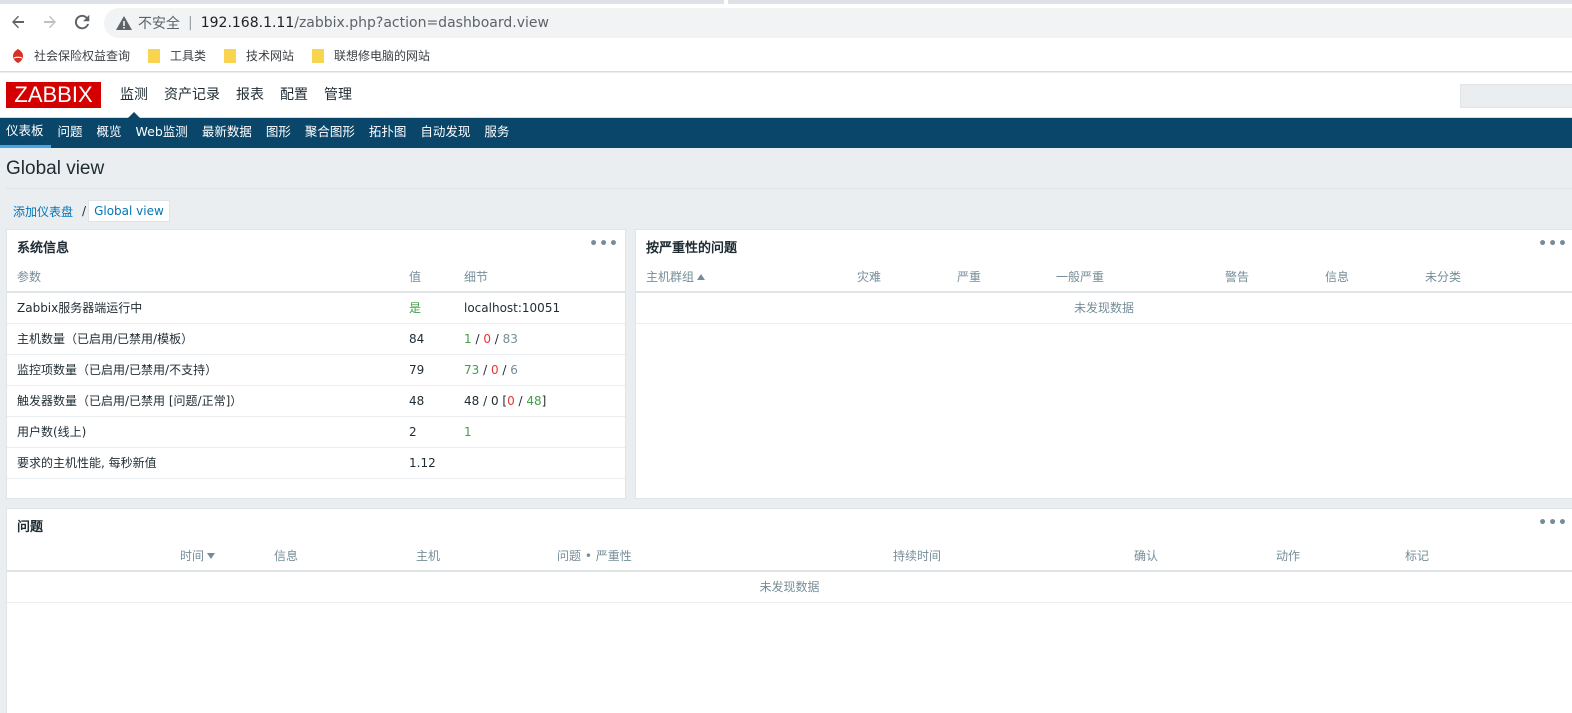 The image size is (1572, 713). I want to click on bookmark-label: 工具类, so click(188, 56).